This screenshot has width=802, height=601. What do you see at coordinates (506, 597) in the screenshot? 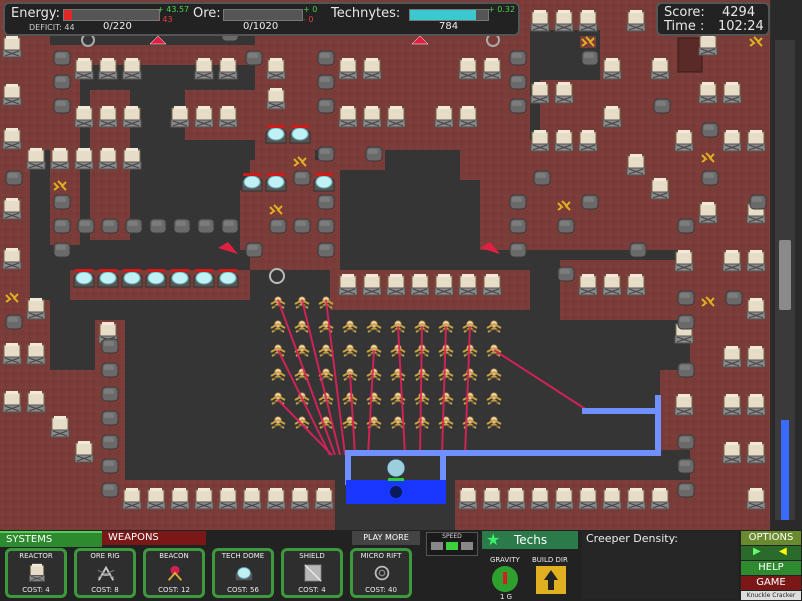
I see `gravity-value: 1 G` at bounding box center [506, 597].